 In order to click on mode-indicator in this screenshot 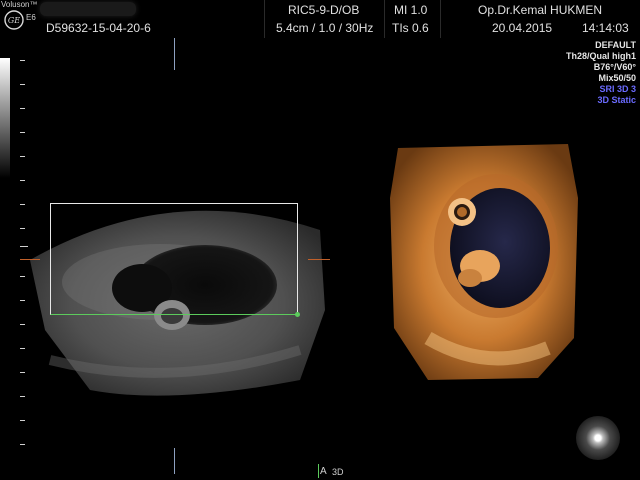, I will do `click(333, 471)`.